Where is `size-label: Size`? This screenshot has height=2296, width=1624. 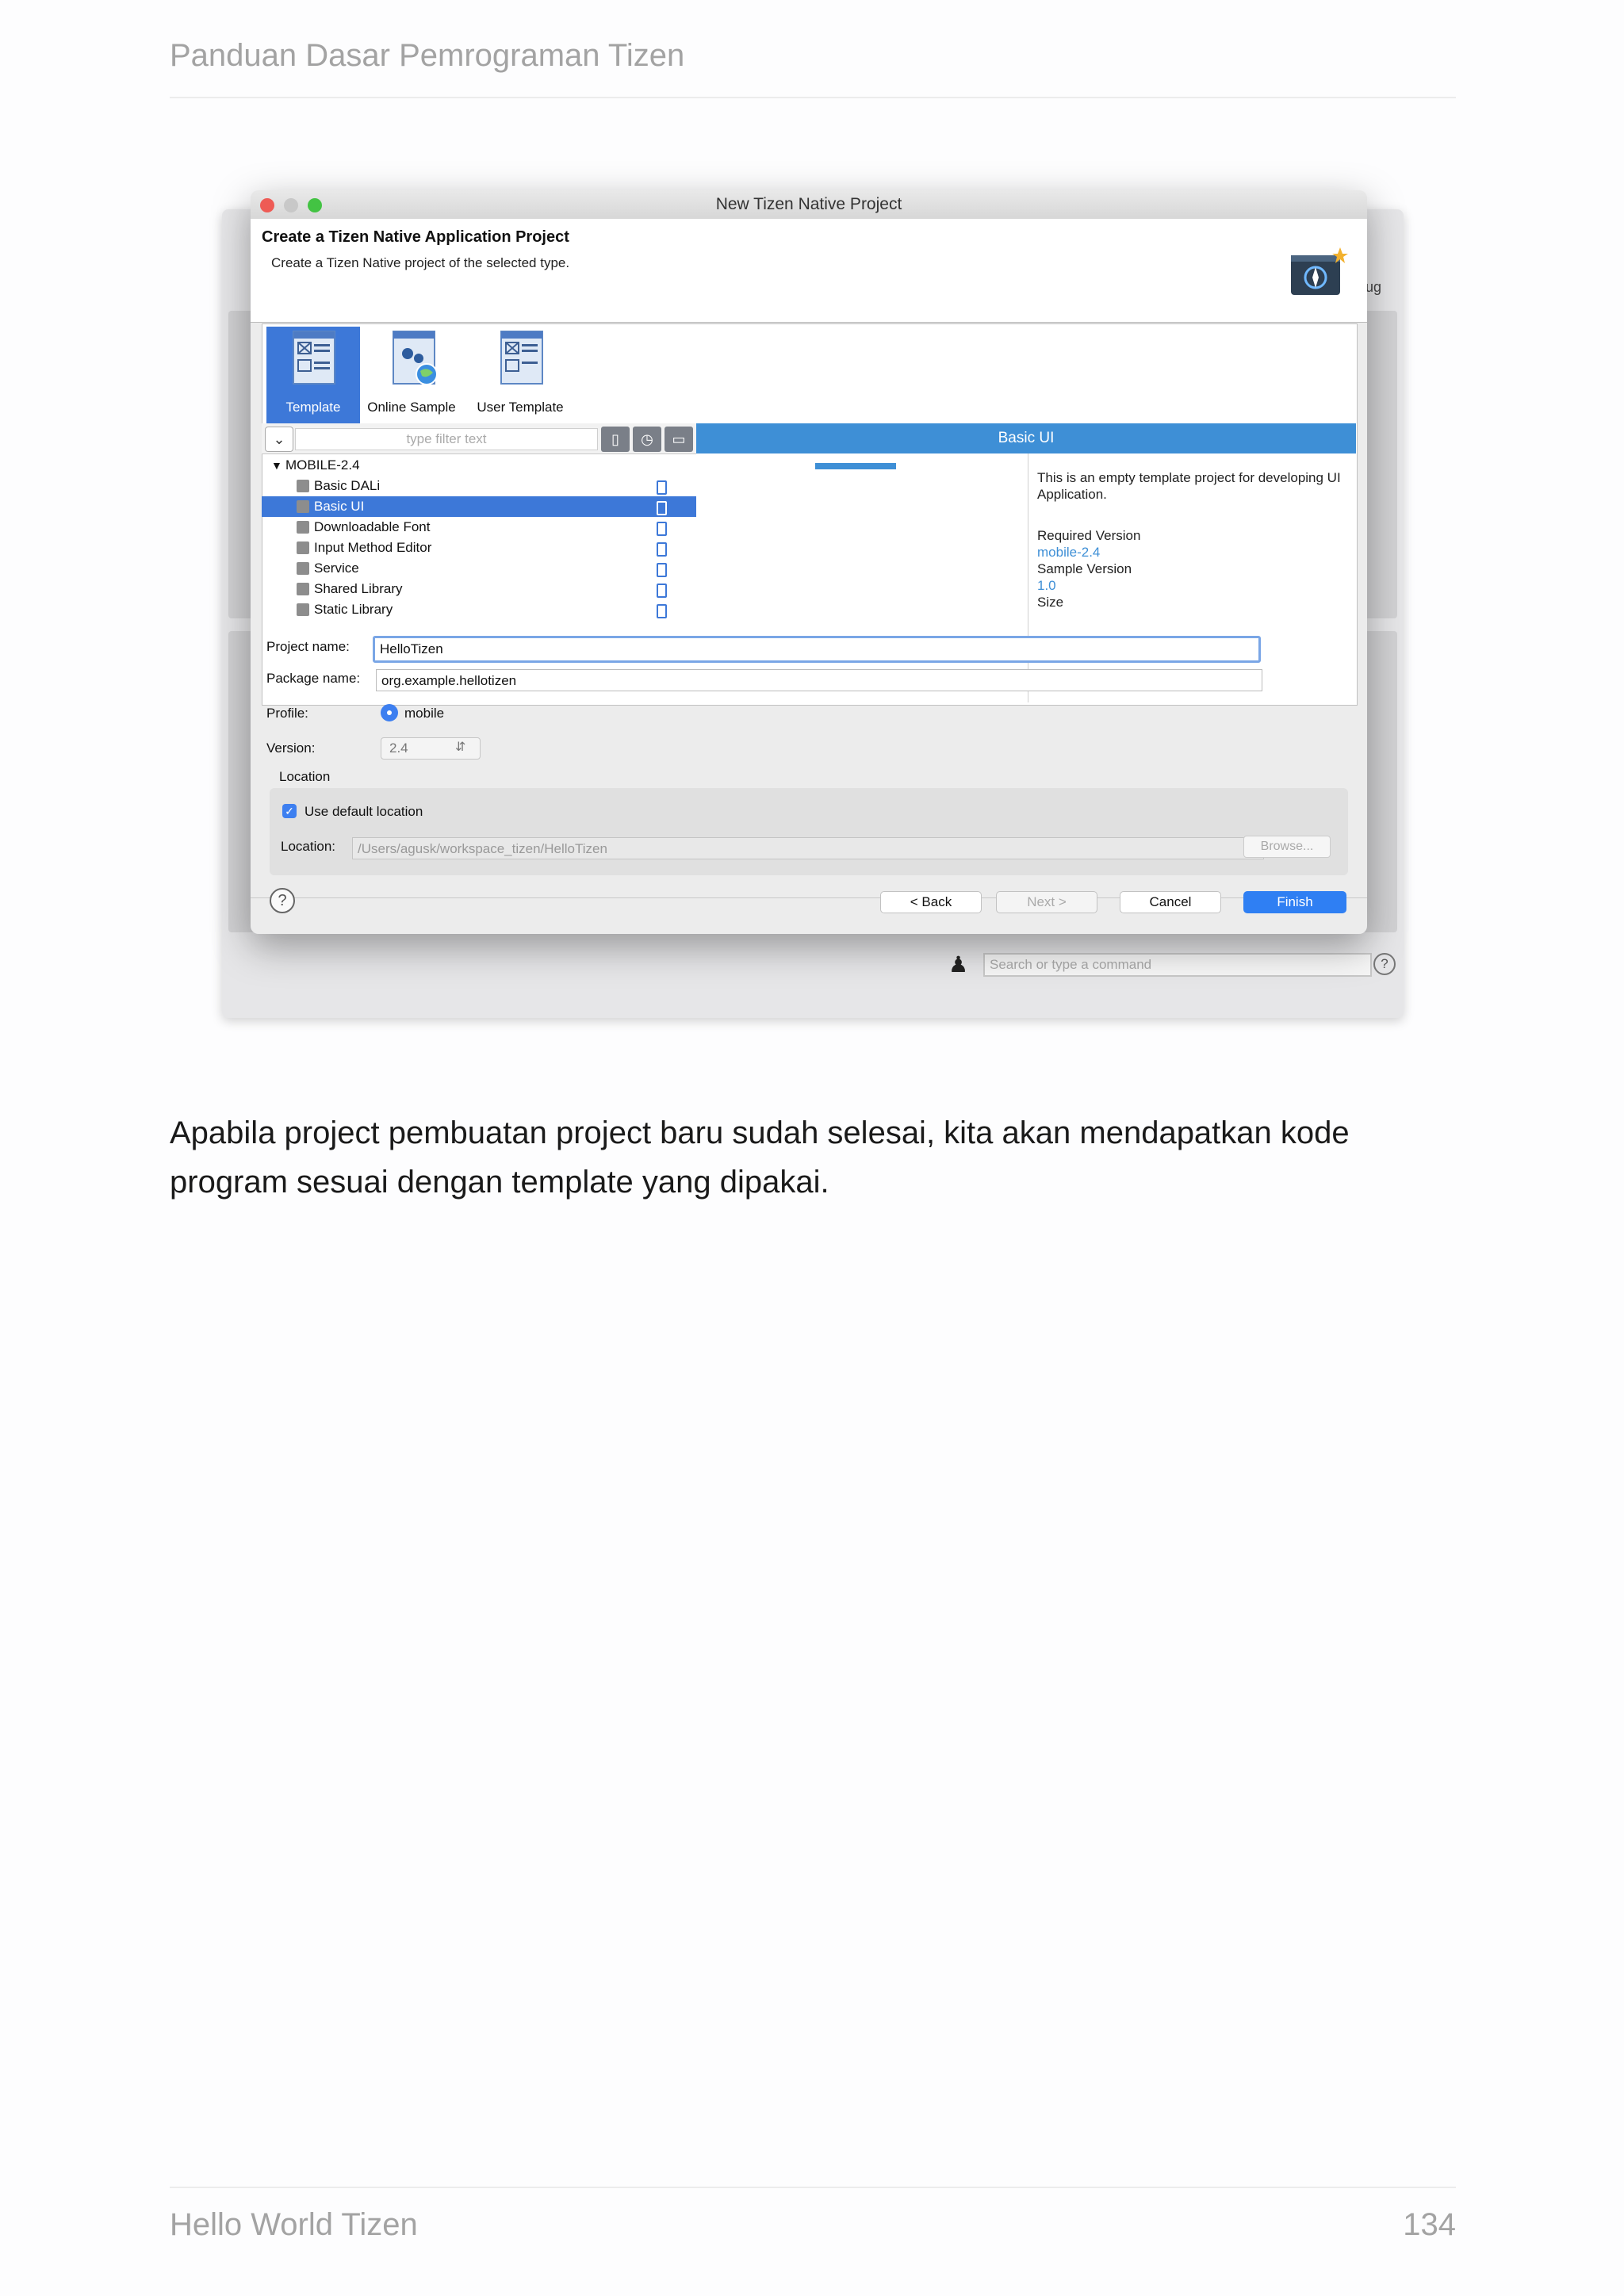 size-label: Size is located at coordinates (1050, 602).